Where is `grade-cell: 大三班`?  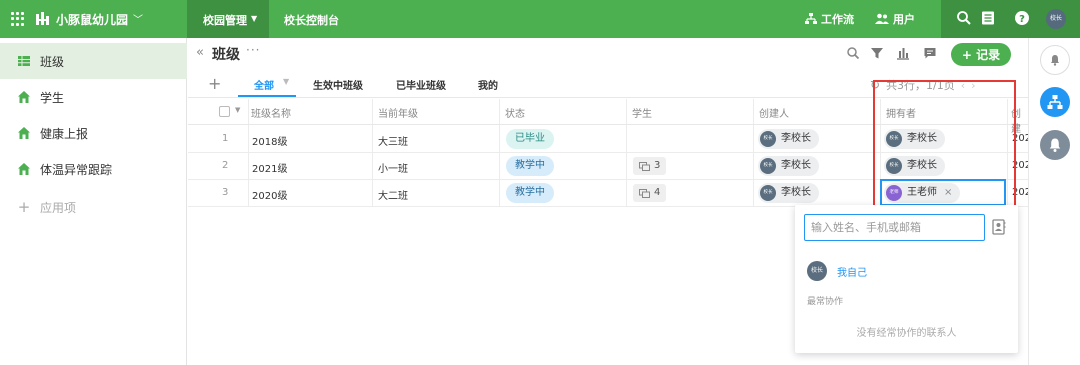 grade-cell: 大三班 is located at coordinates (393, 140).